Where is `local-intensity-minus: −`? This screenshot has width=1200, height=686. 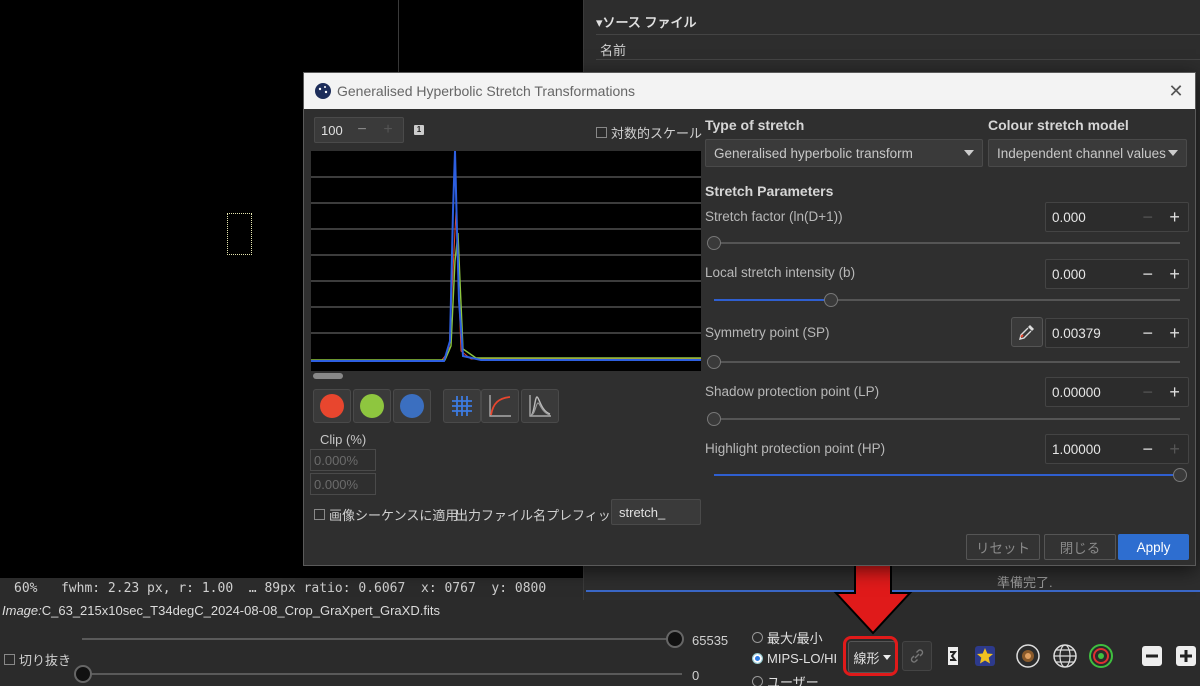
local-intensity-minus: − is located at coordinates (1147, 274).